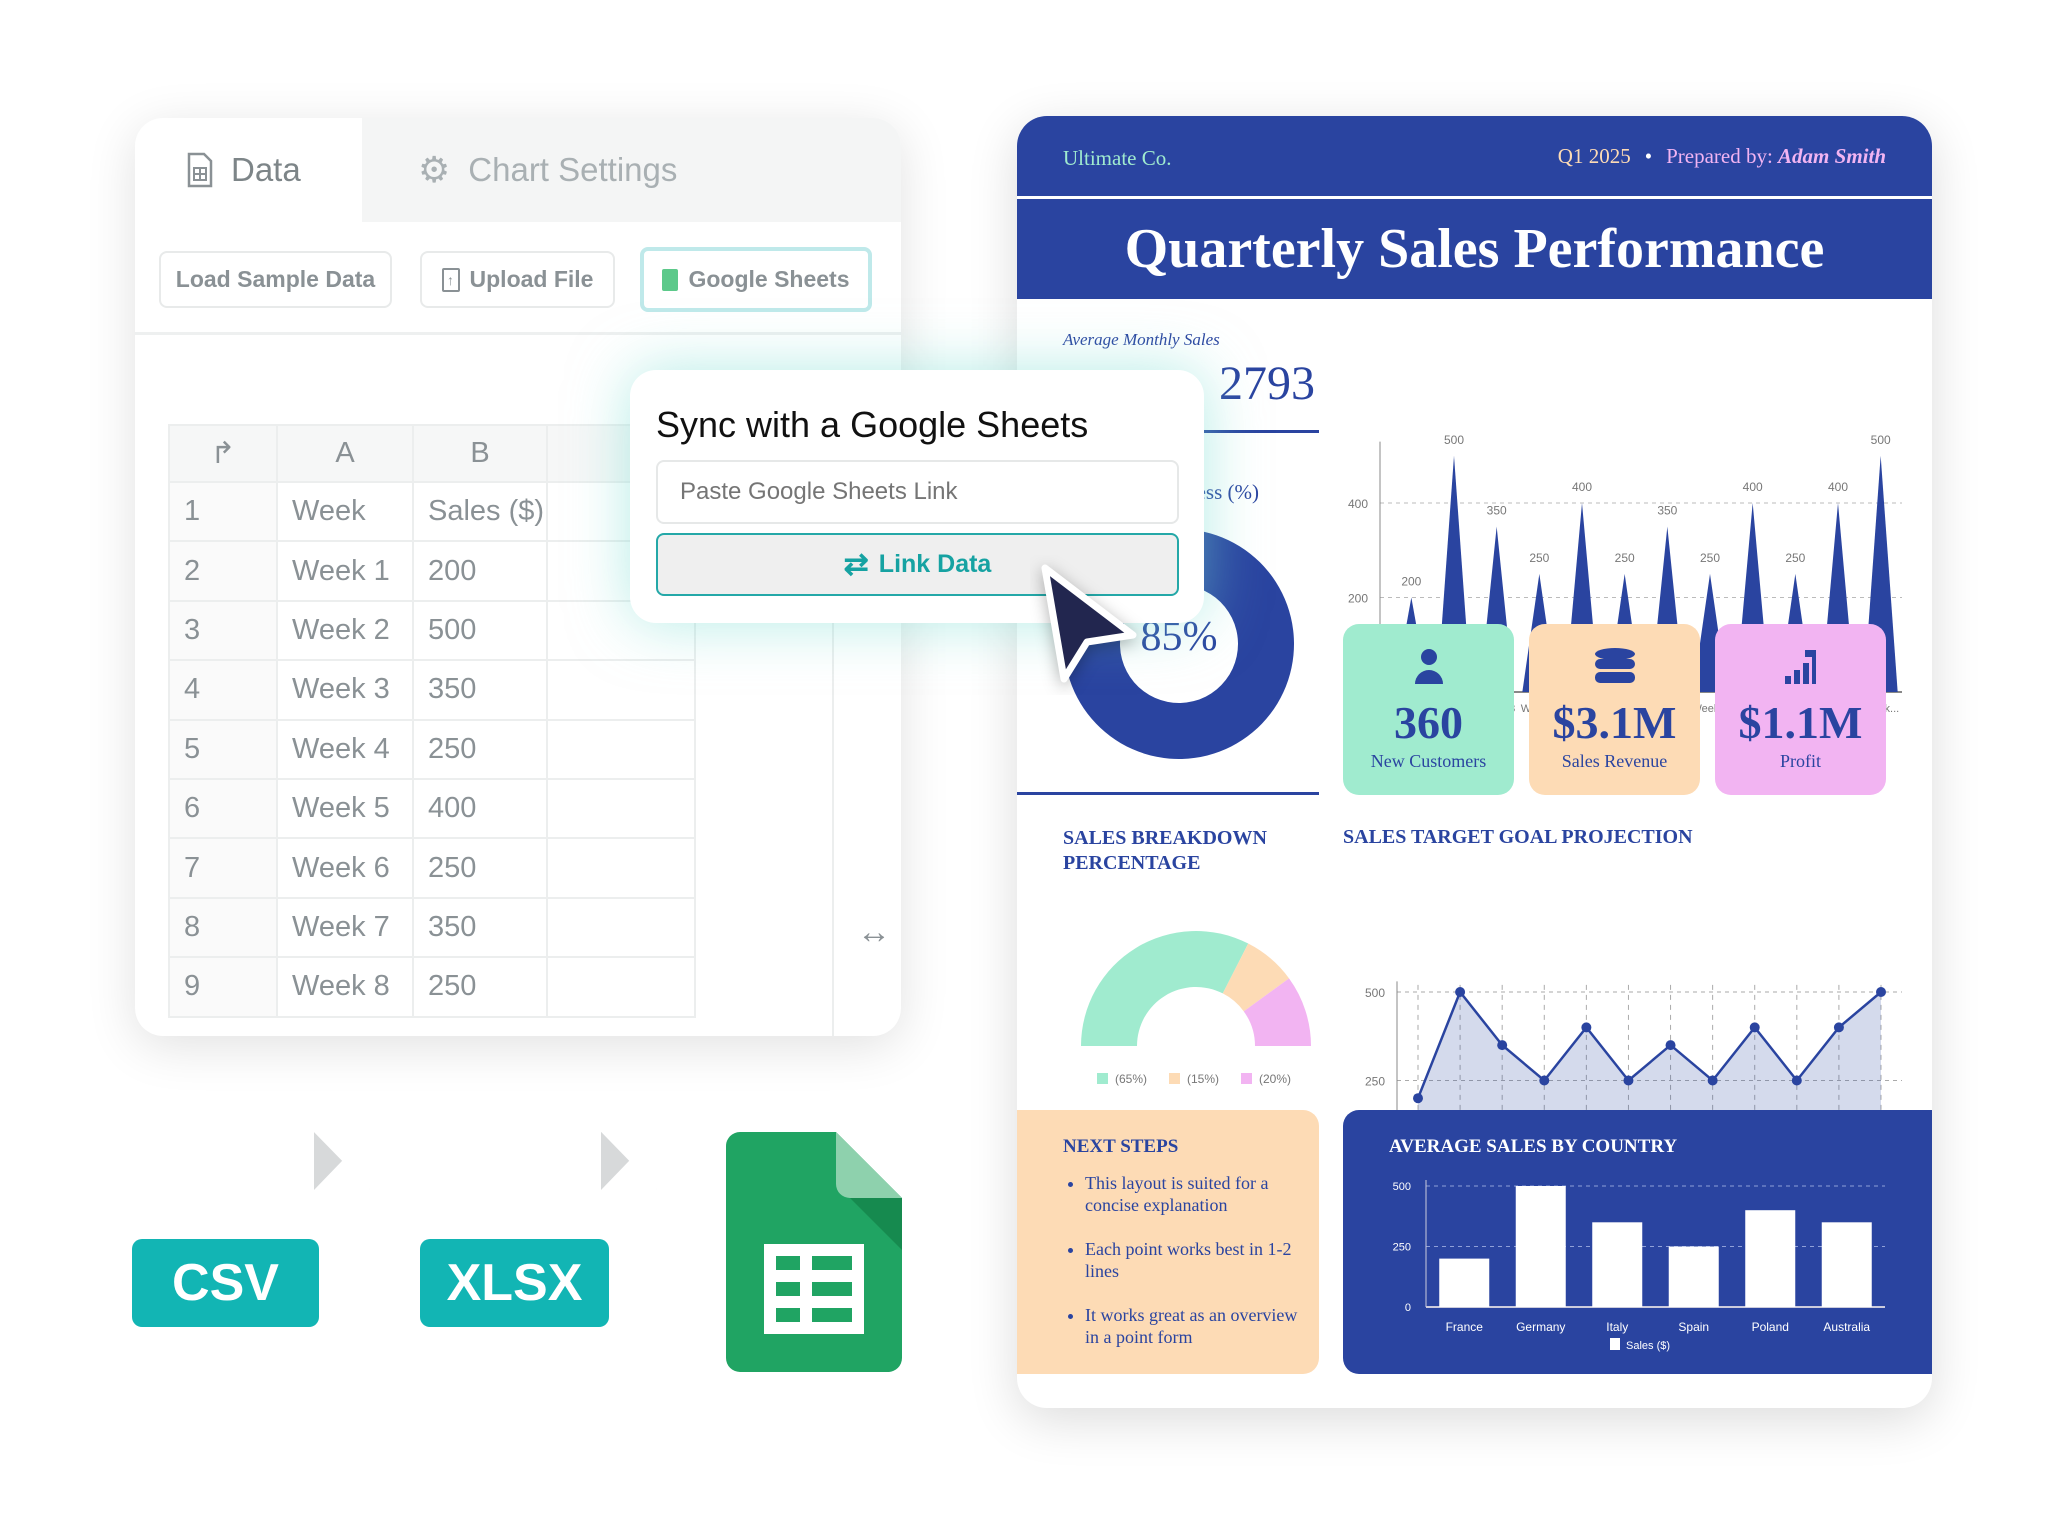 This screenshot has height=1536, width=2048. I want to click on row-number: 2, so click(223, 572).